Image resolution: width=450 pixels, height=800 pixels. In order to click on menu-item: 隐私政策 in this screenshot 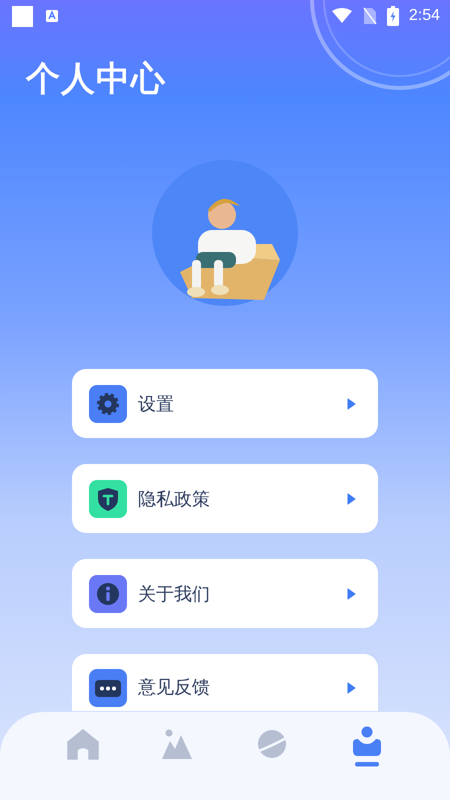, I will do `click(225, 498)`.